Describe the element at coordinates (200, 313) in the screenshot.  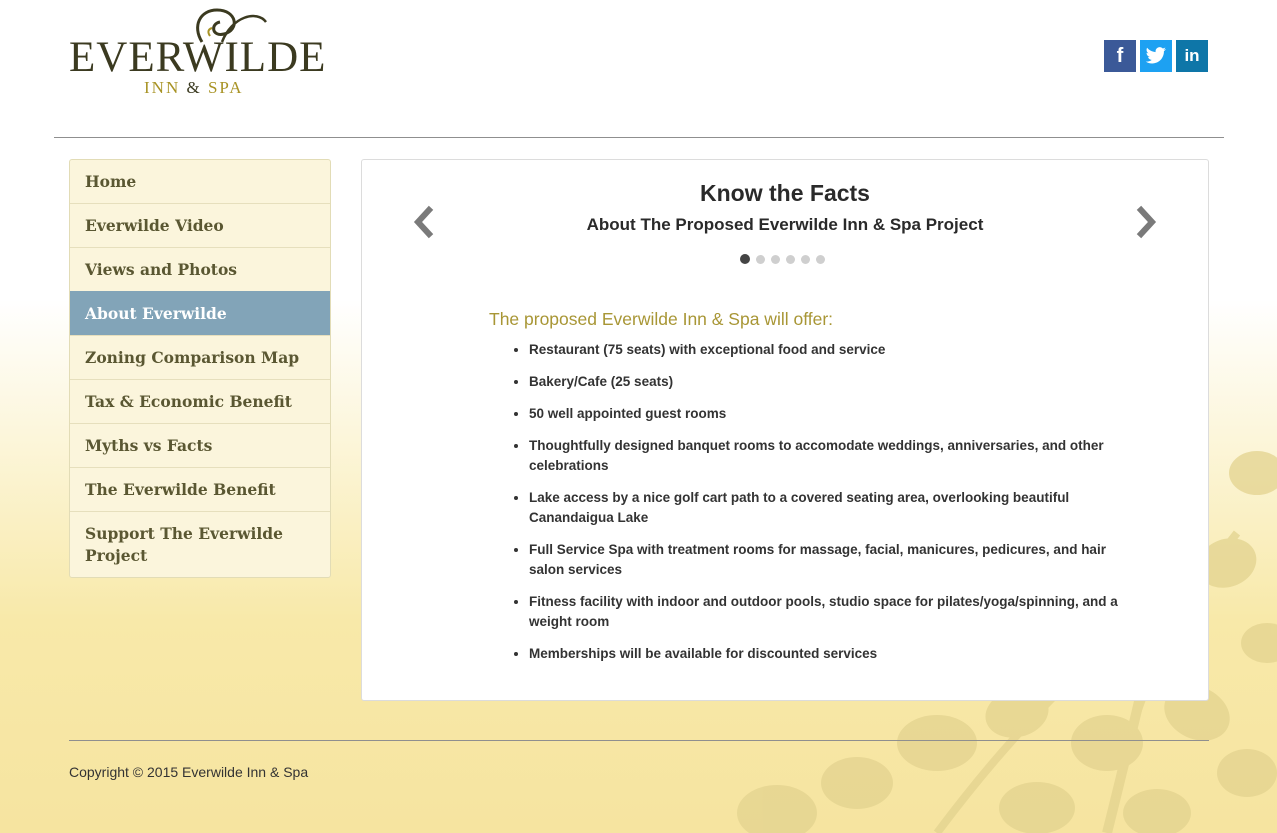
I see `sidebar-item-about-everwilde: About Everwilde` at that location.